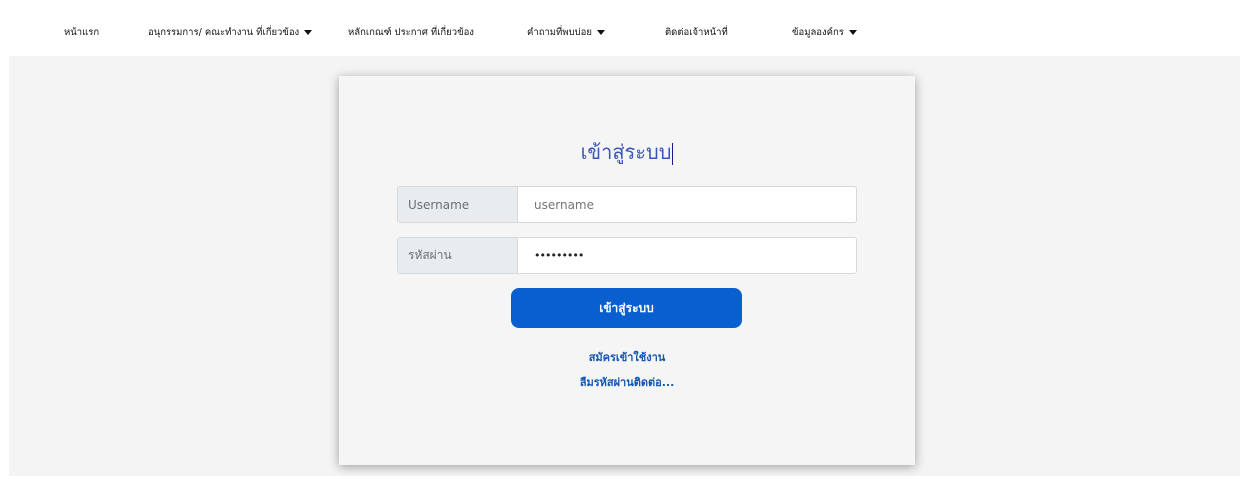 The height and width of the screenshot is (479, 1243). I want to click on nav-item-faq: คำถามที่พบบ่อย, so click(566, 32).